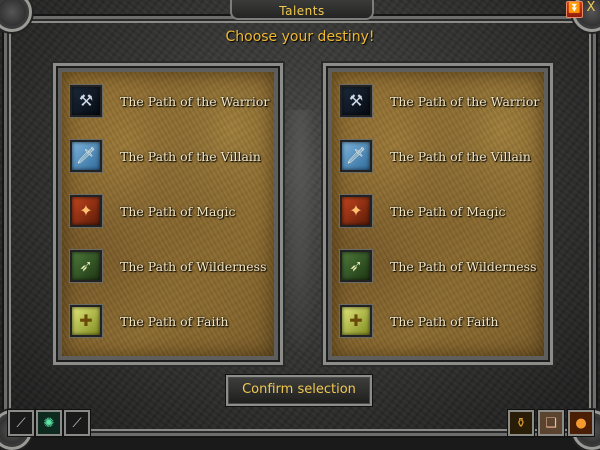  Describe the element at coordinates (300, 230) in the screenshot. I see `stone-pillar-divider` at that location.